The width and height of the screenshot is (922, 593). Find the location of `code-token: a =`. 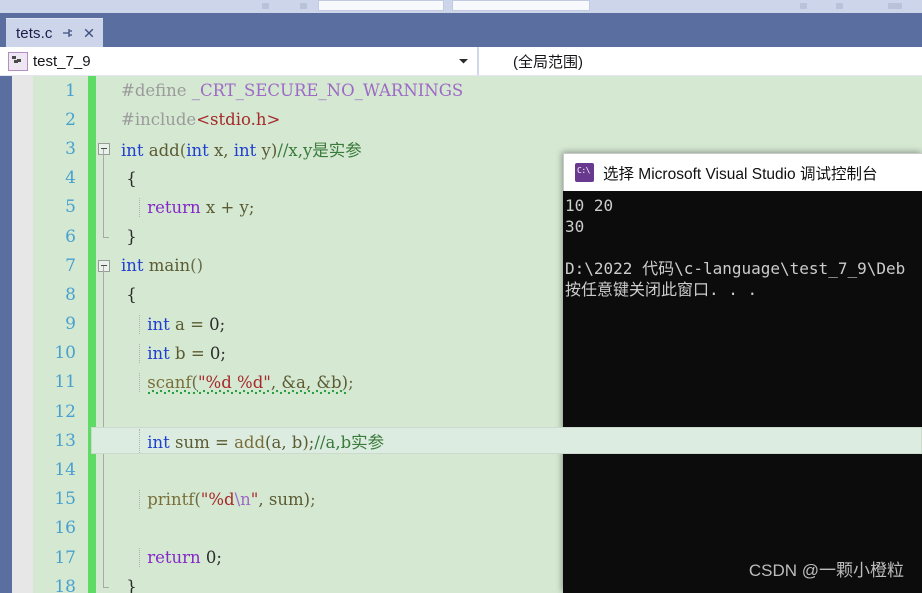

code-token: a = is located at coordinates (192, 324).